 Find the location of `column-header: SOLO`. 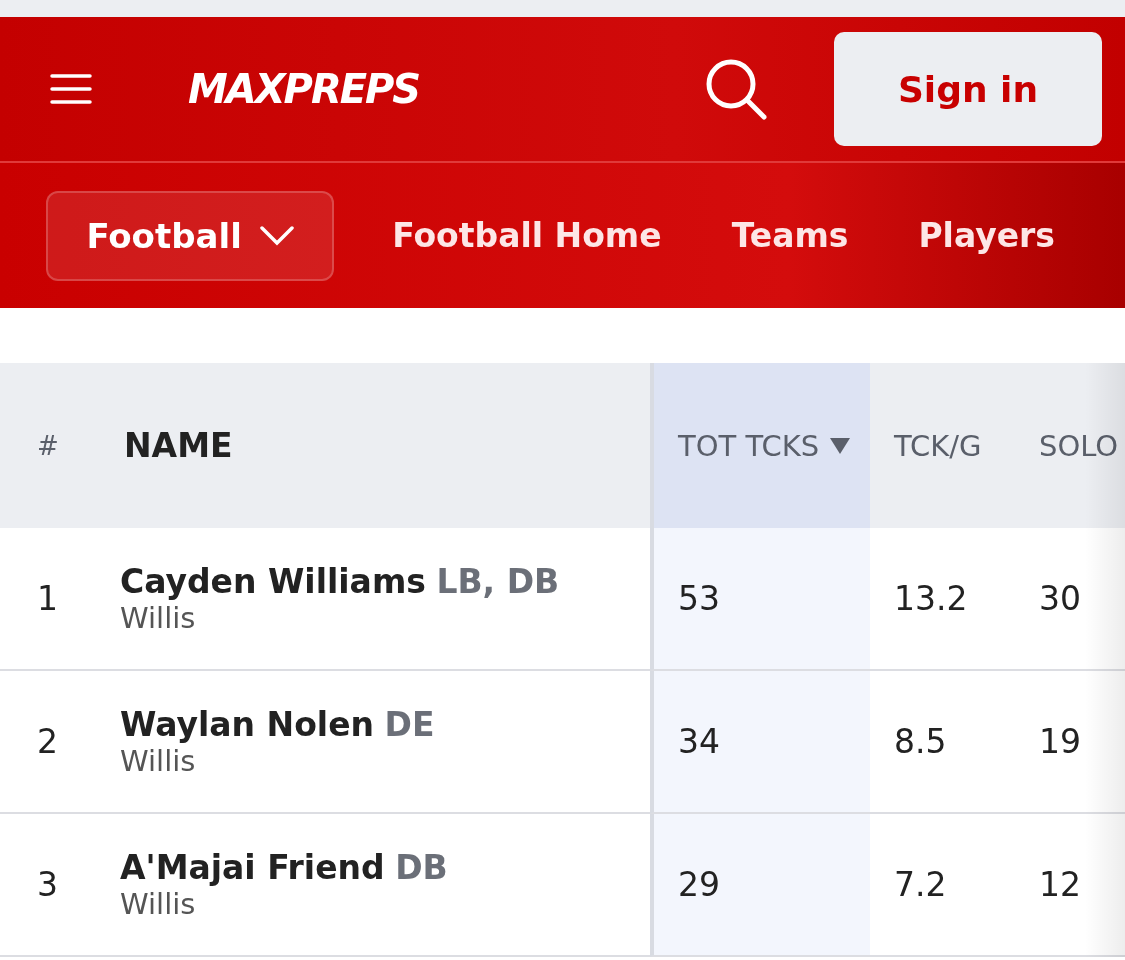

column-header: SOLO is located at coordinates (1070, 445).